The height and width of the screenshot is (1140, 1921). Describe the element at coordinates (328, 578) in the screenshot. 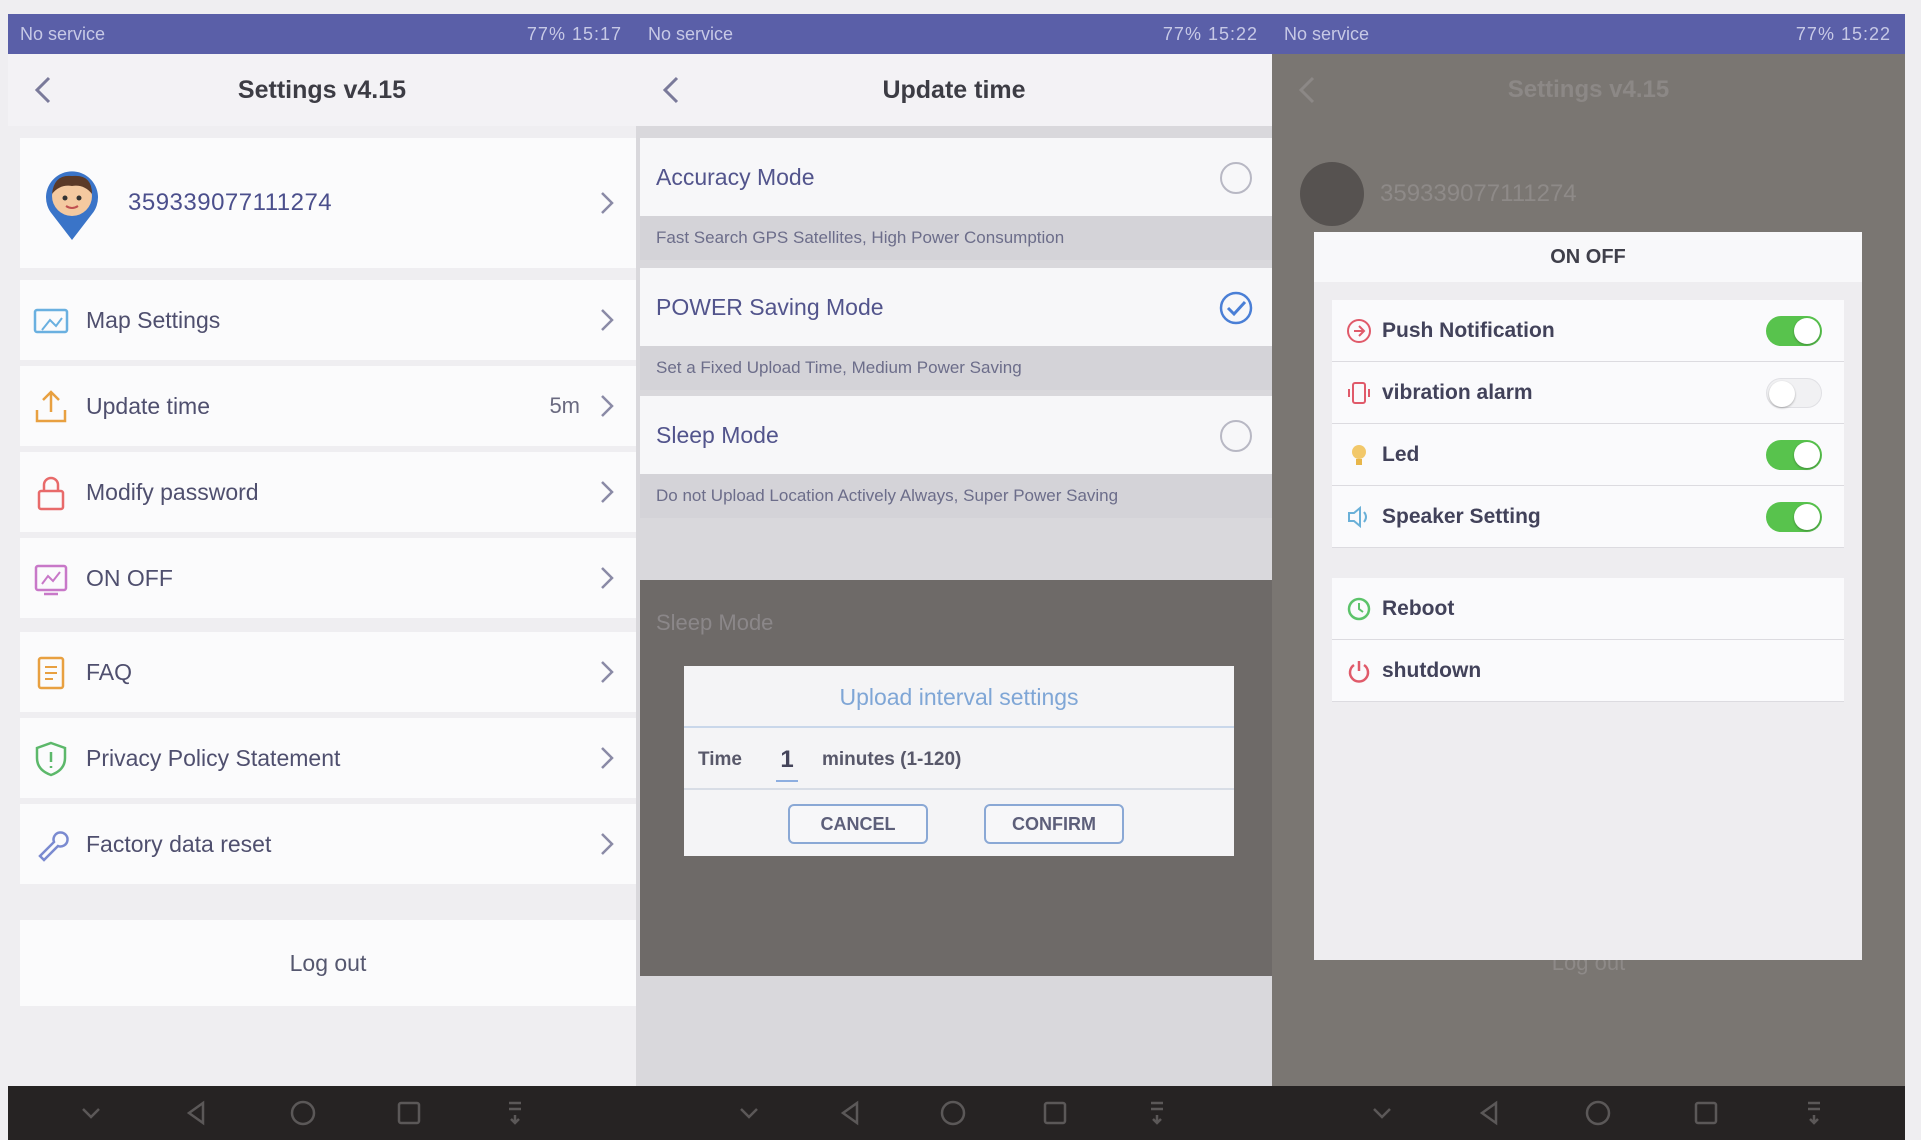

I see `menu-item-on-off: ON OFF` at that location.